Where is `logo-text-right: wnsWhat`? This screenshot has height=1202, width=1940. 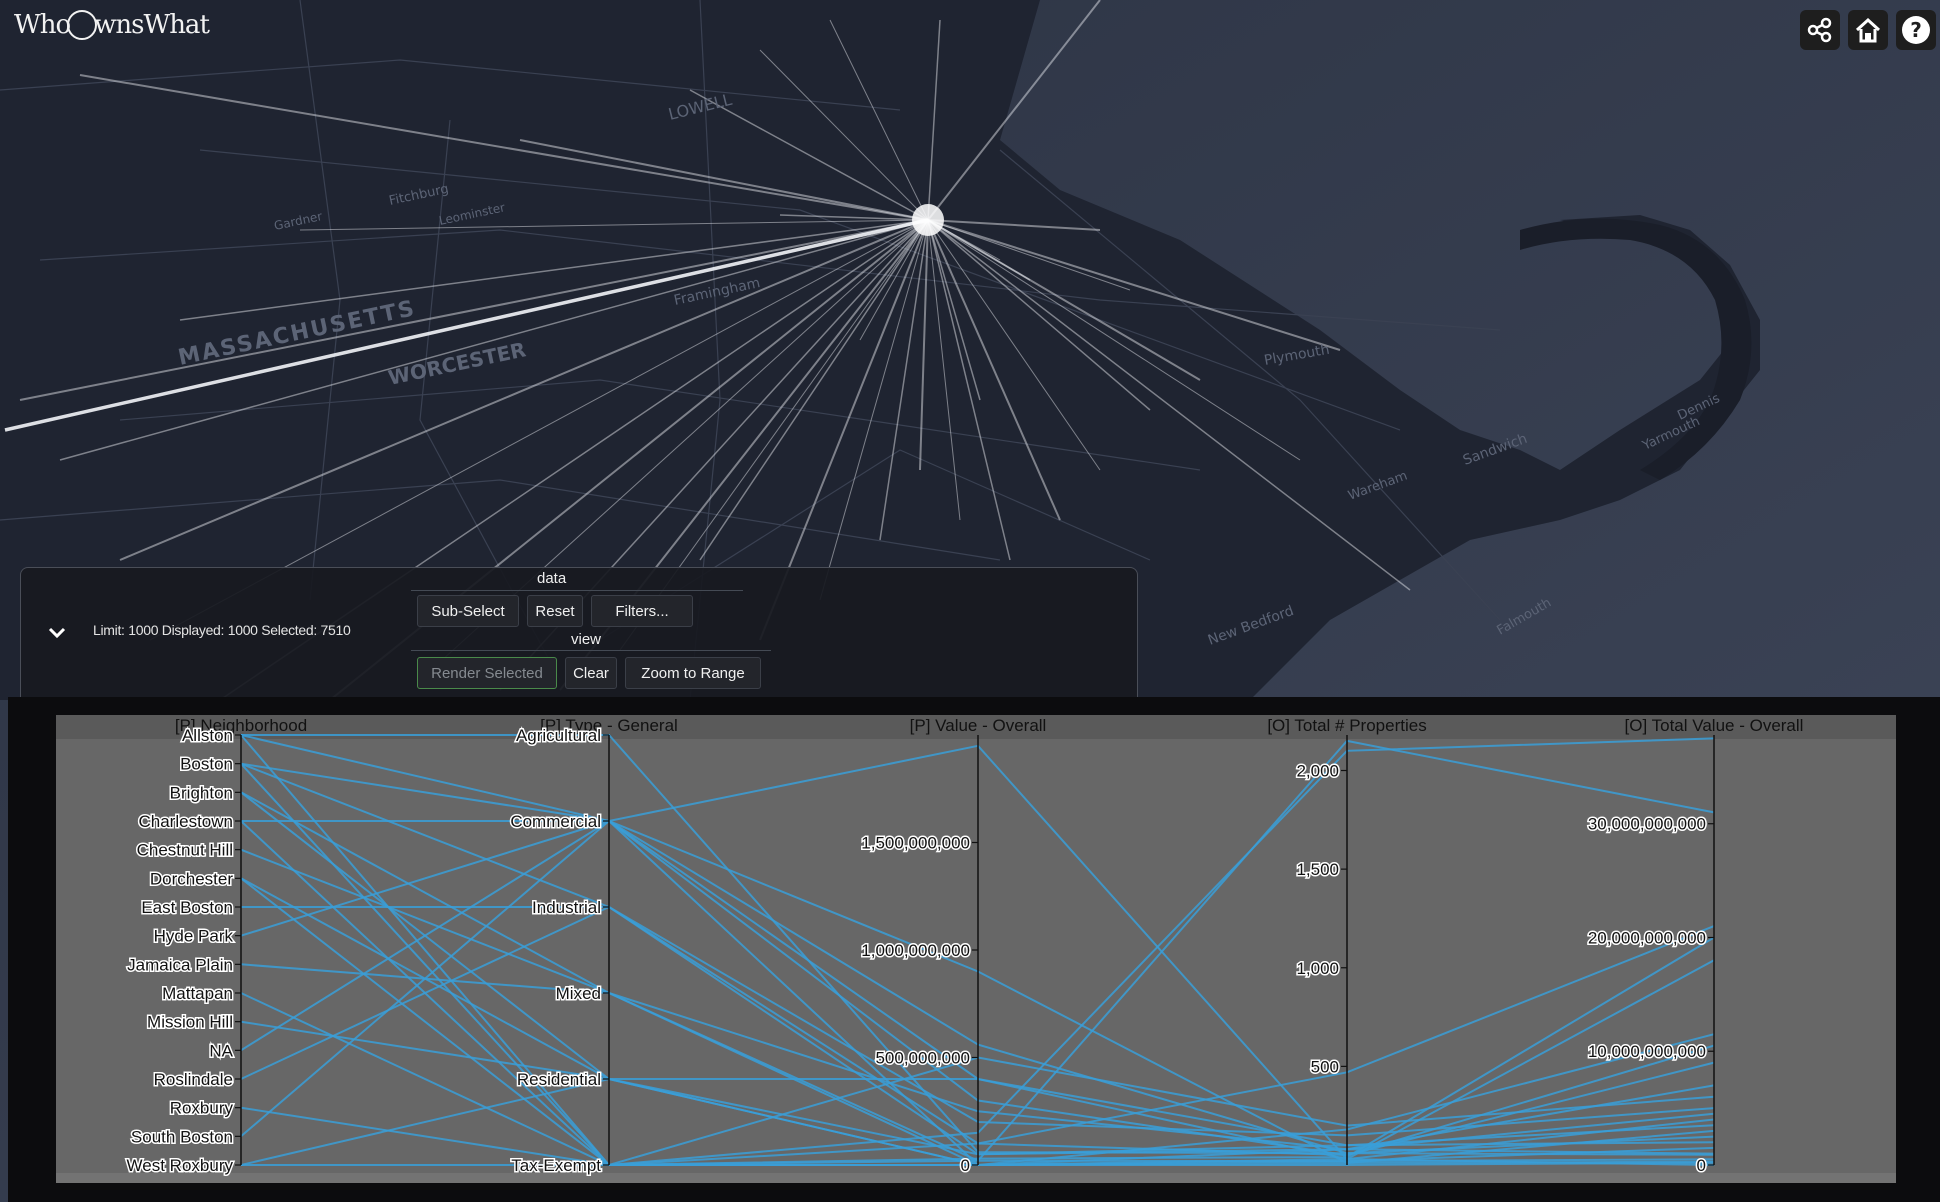
logo-text-right: wnsWhat is located at coordinates (152, 25).